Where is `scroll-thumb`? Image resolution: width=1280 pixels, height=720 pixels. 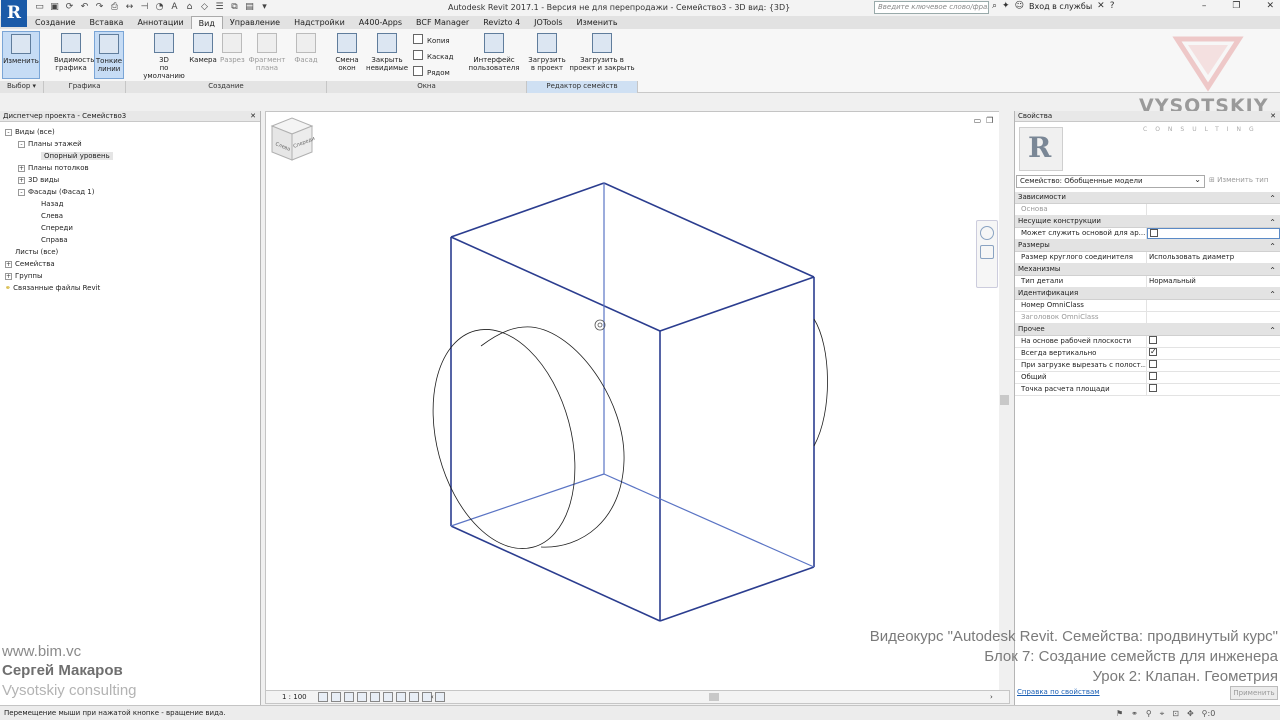 scroll-thumb is located at coordinates (1004, 400).